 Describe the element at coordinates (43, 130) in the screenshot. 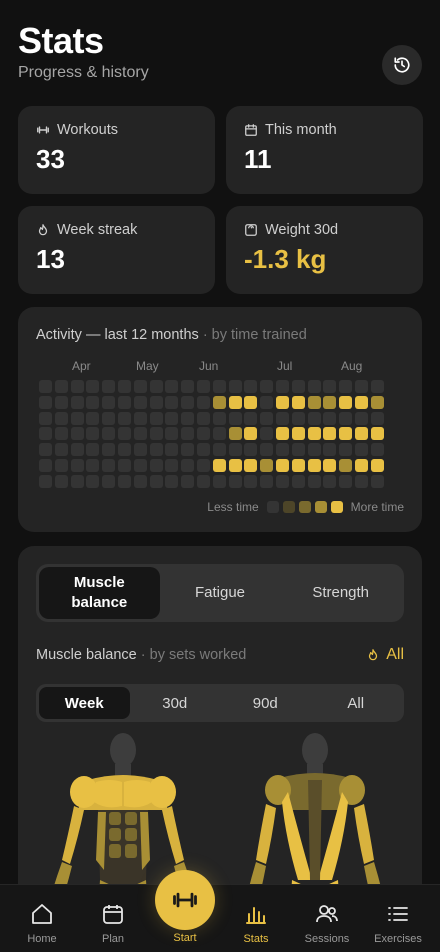

I see `dumbbell-icon` at that location.